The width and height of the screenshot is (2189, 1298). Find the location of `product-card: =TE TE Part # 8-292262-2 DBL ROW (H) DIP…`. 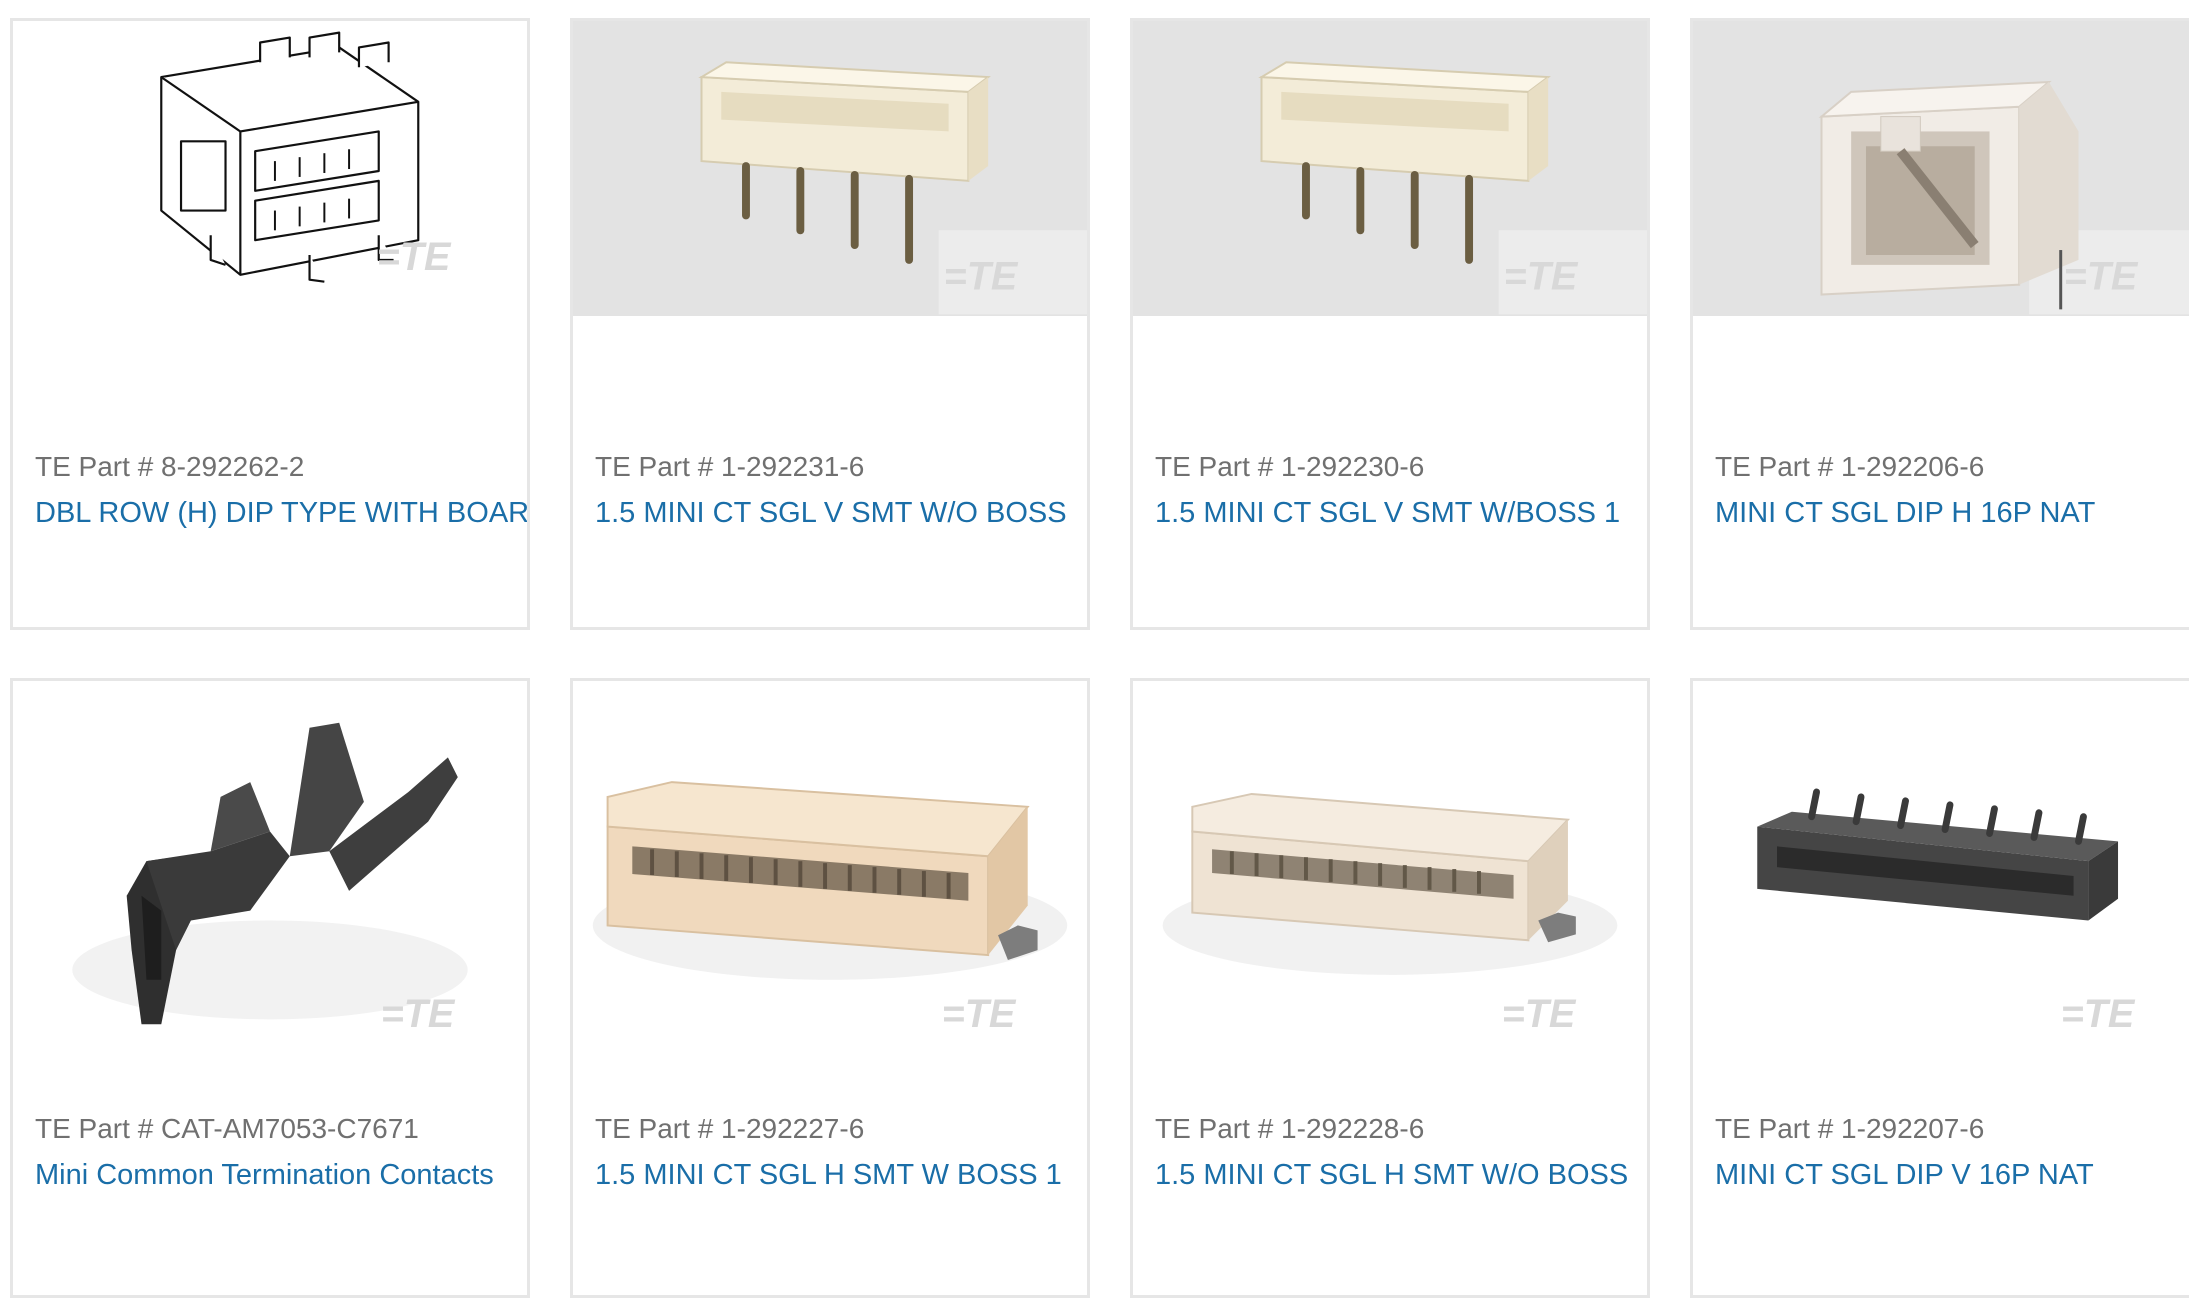

product-card: =TE TE Part # 8-292262-2 DBL ROW (H) DIP… is located at coordinates (270, 324).